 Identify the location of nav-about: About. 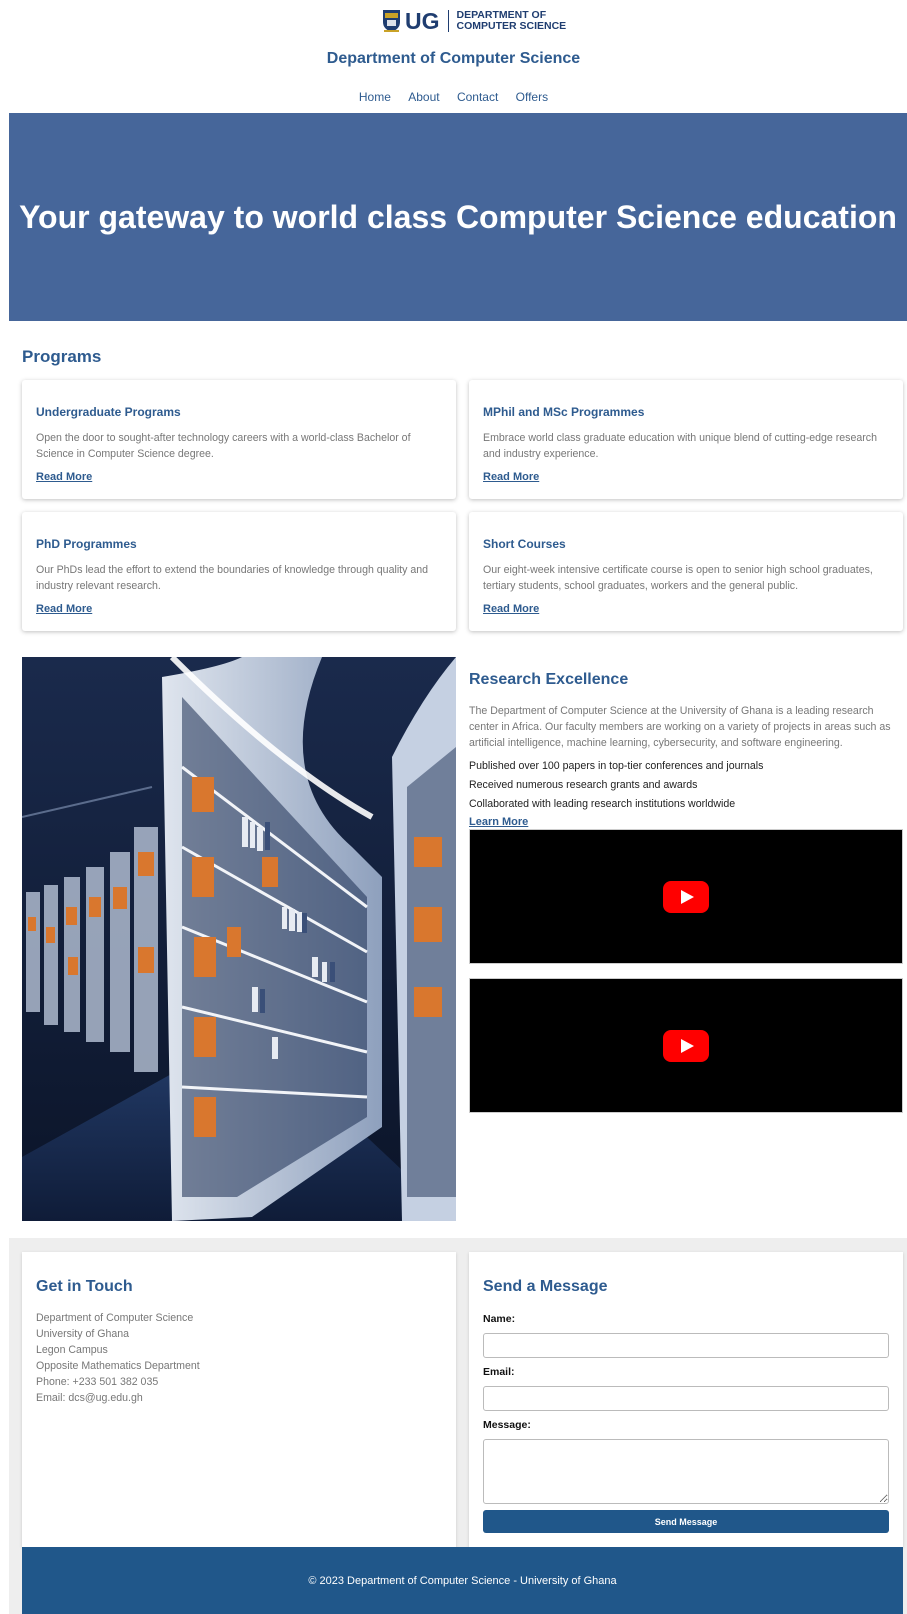
(423, 97).